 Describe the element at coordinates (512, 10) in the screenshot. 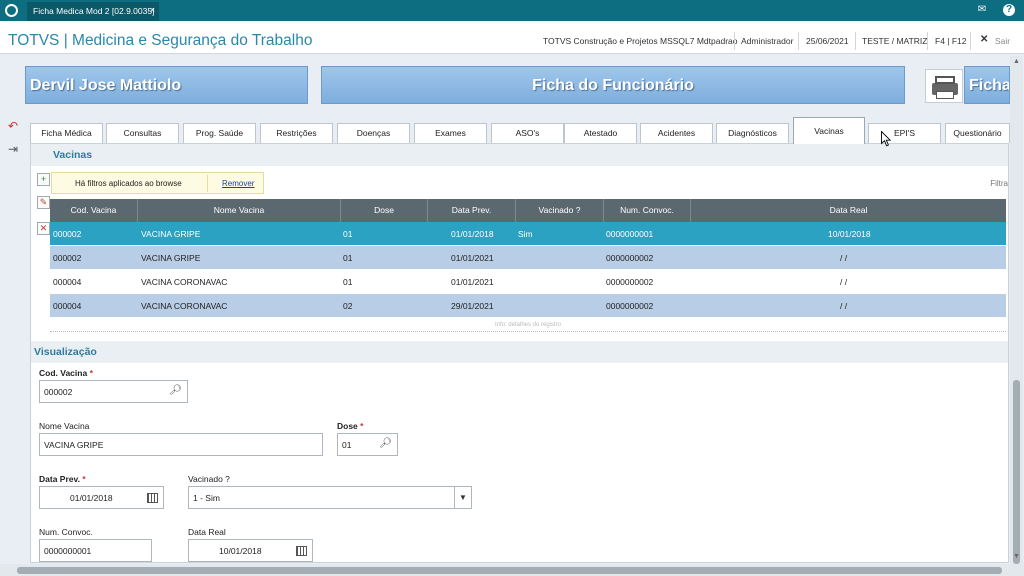

I see `window-titlebar: Ficha Medica Mod 2 [02.9.0035] × ✉ ?` at that location.